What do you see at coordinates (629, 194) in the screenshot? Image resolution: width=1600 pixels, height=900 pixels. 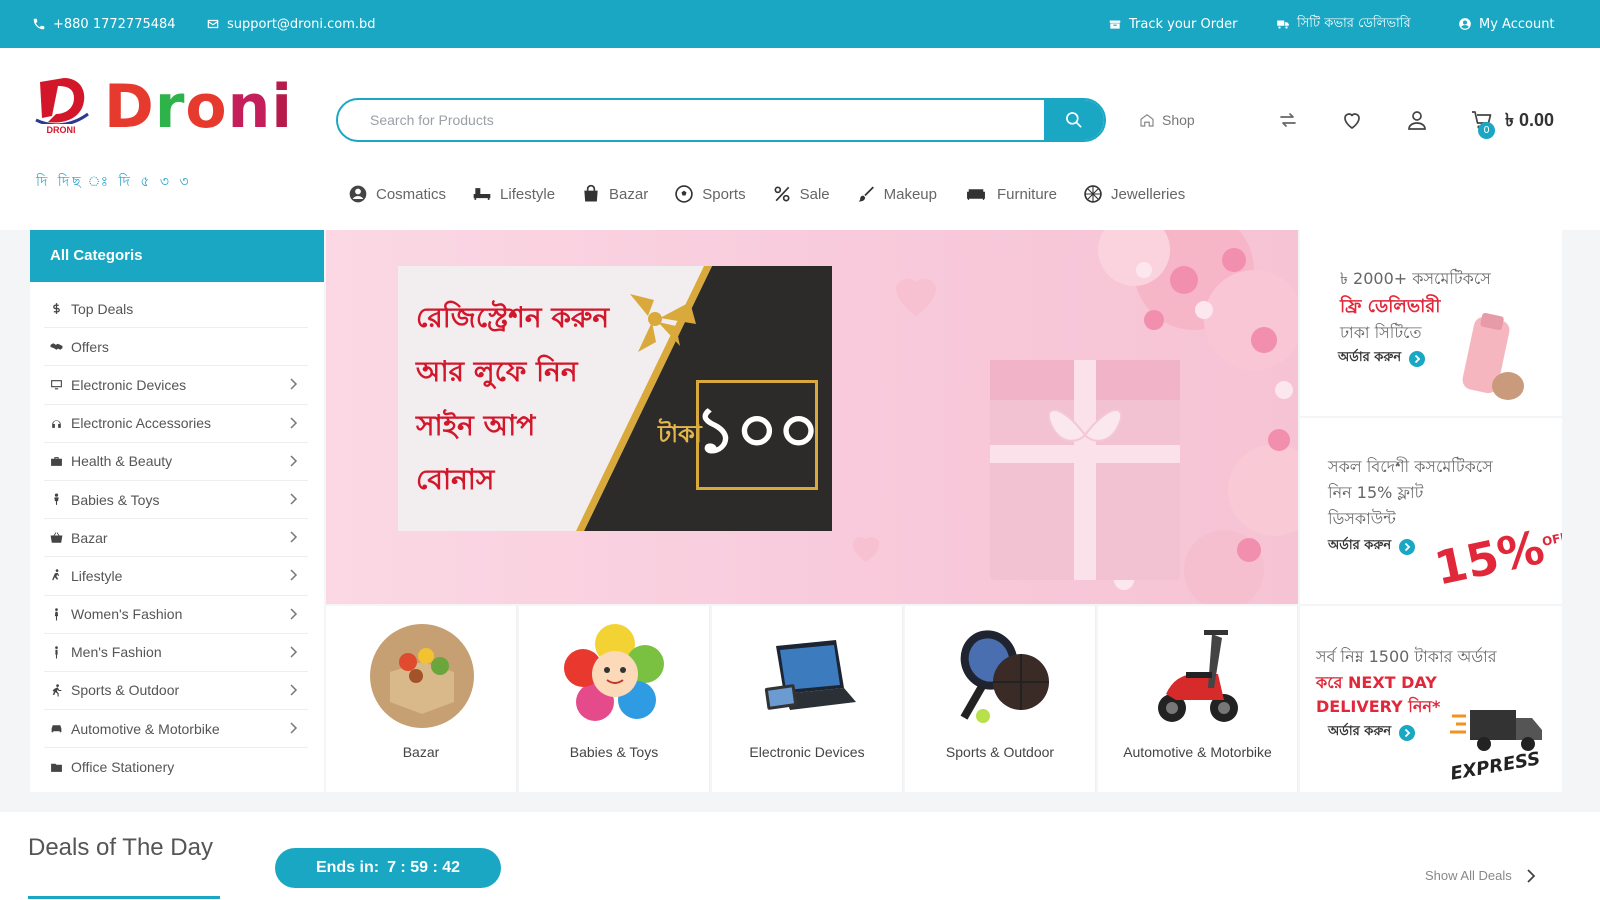 I see `nav-label: Bazar` at bounding box center [629, 194].